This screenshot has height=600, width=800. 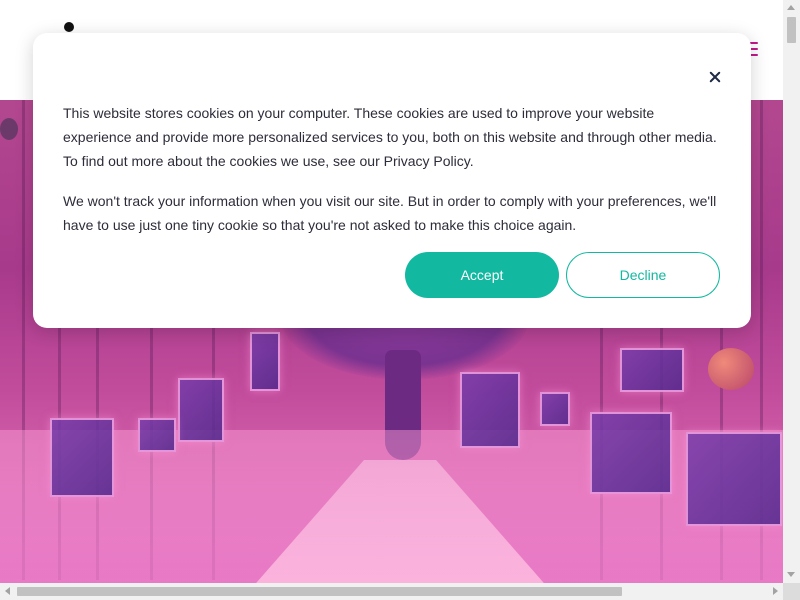 I want to click on logo-icon, so click(x=69, y=27).